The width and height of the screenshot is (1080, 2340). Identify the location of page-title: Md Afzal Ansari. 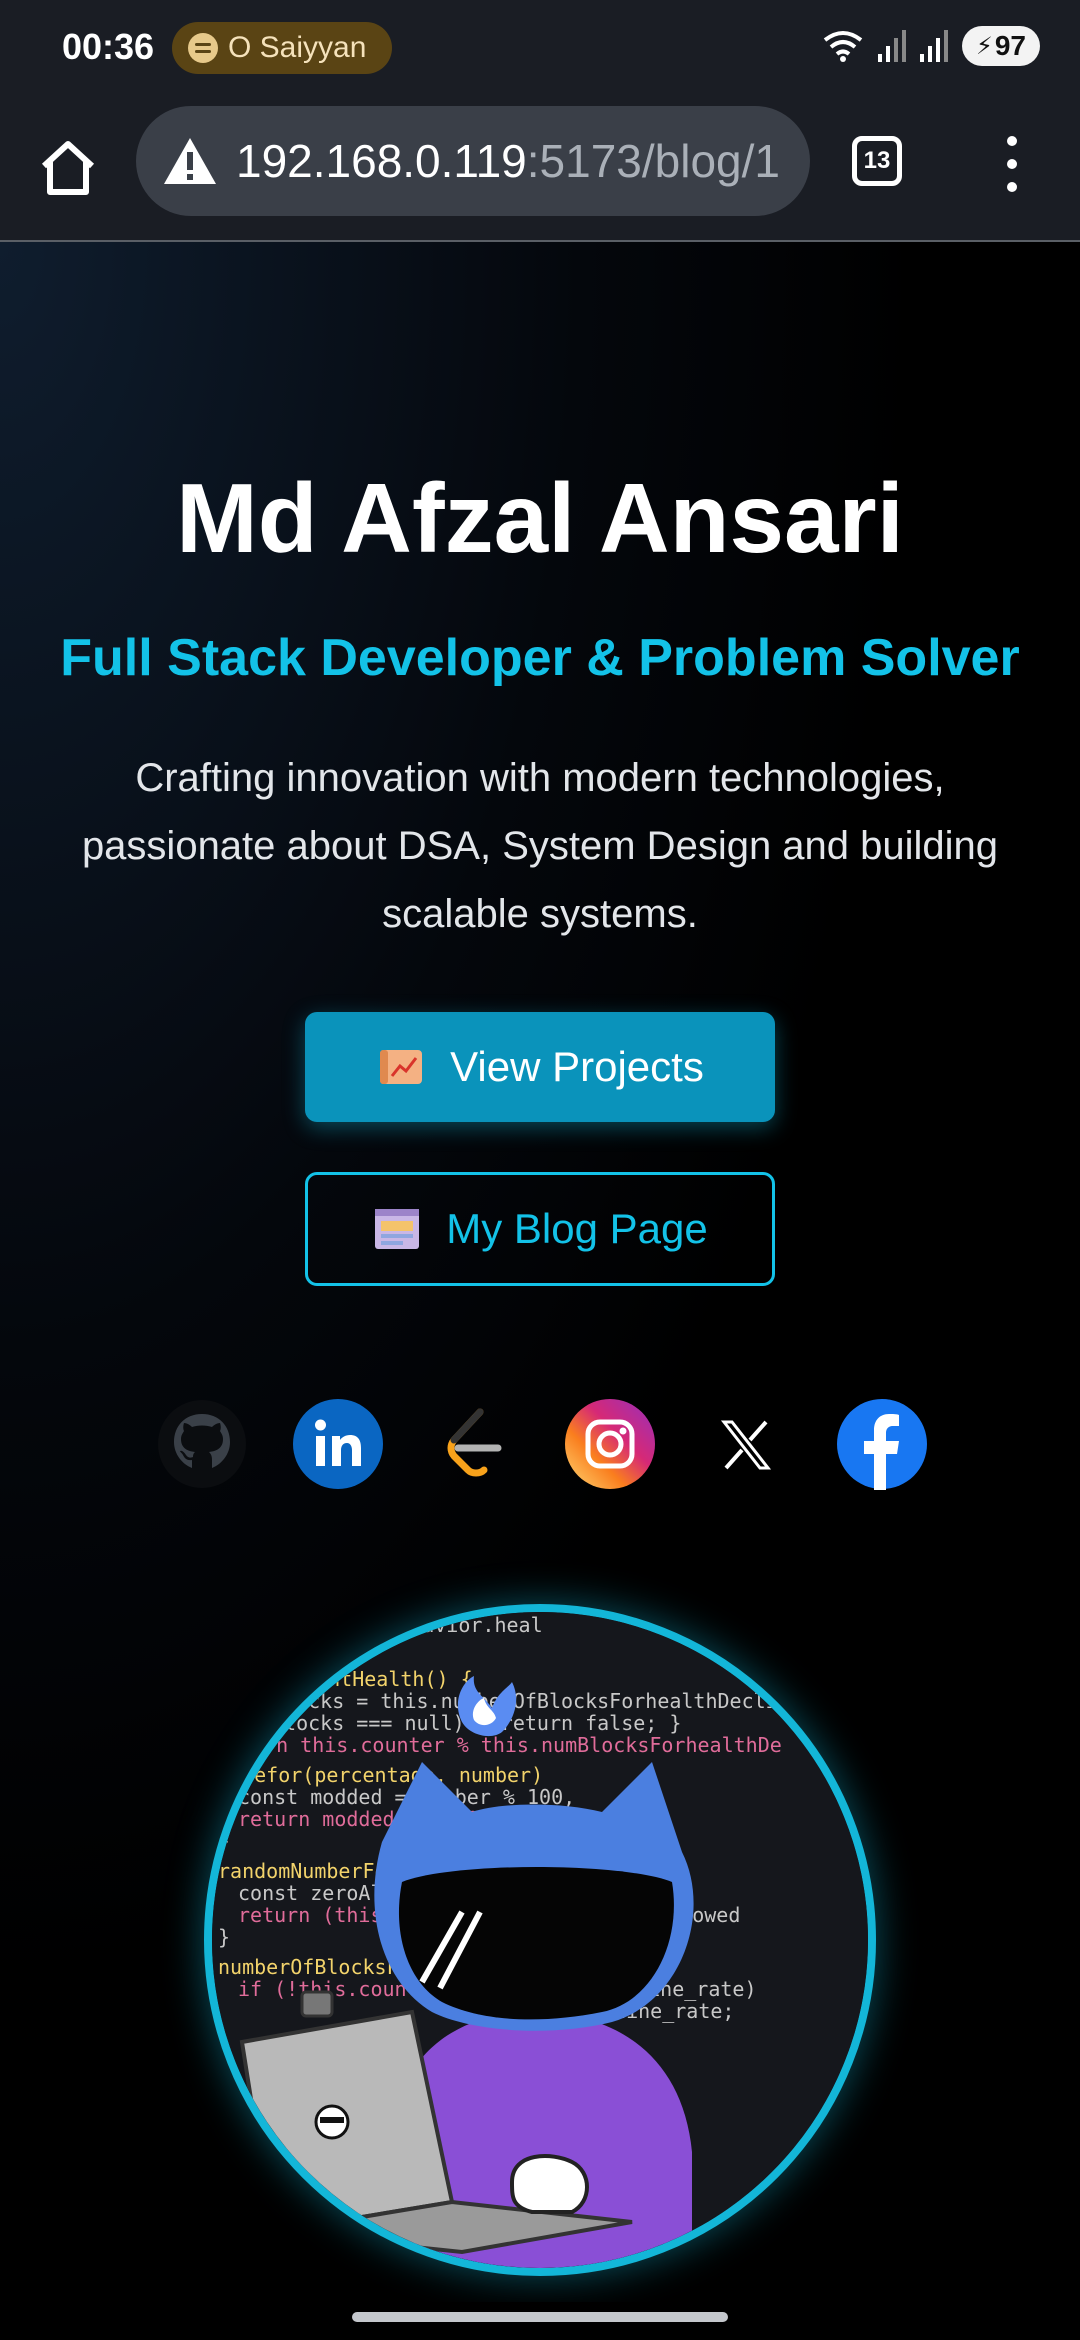
(540, 518).